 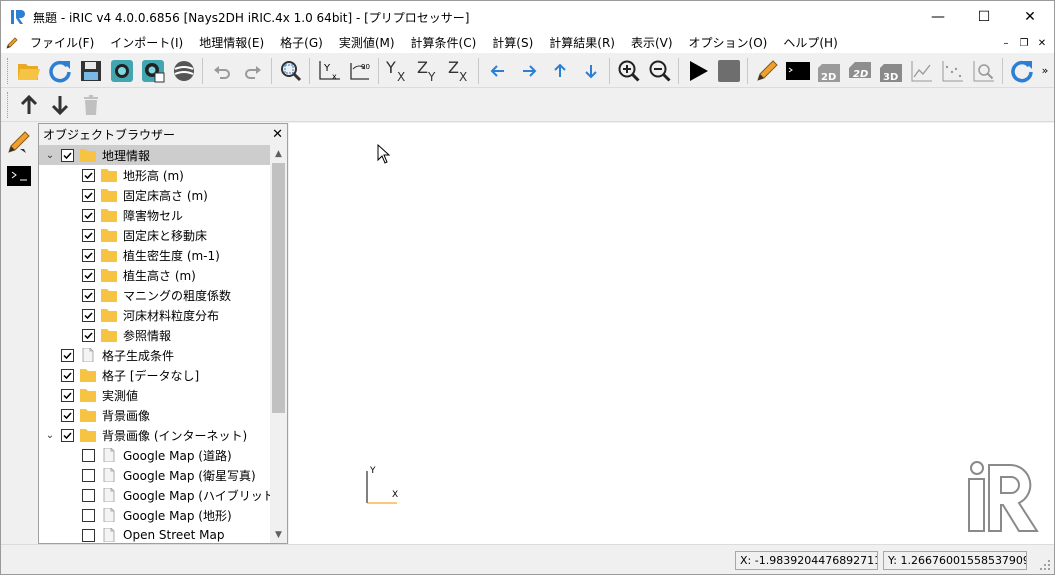 I want to click on tree-item: 格子 [データなし], so click(x=155, y=375).